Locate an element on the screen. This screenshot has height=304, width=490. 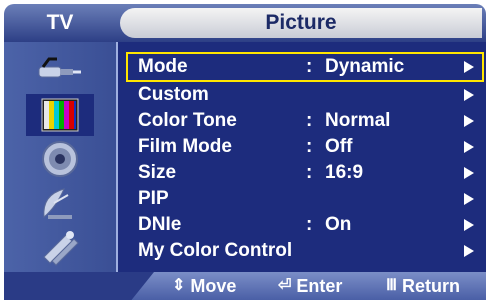
menu-item-value: Dynamic is located at coordinates (365, 66).